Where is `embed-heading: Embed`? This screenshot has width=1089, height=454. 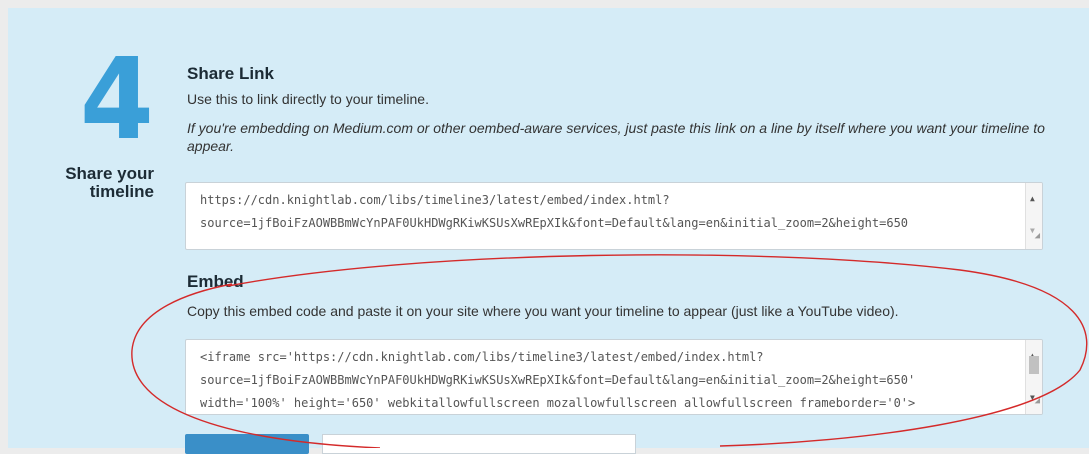 embed-heading: Embed is located at coordinates (215, 281).